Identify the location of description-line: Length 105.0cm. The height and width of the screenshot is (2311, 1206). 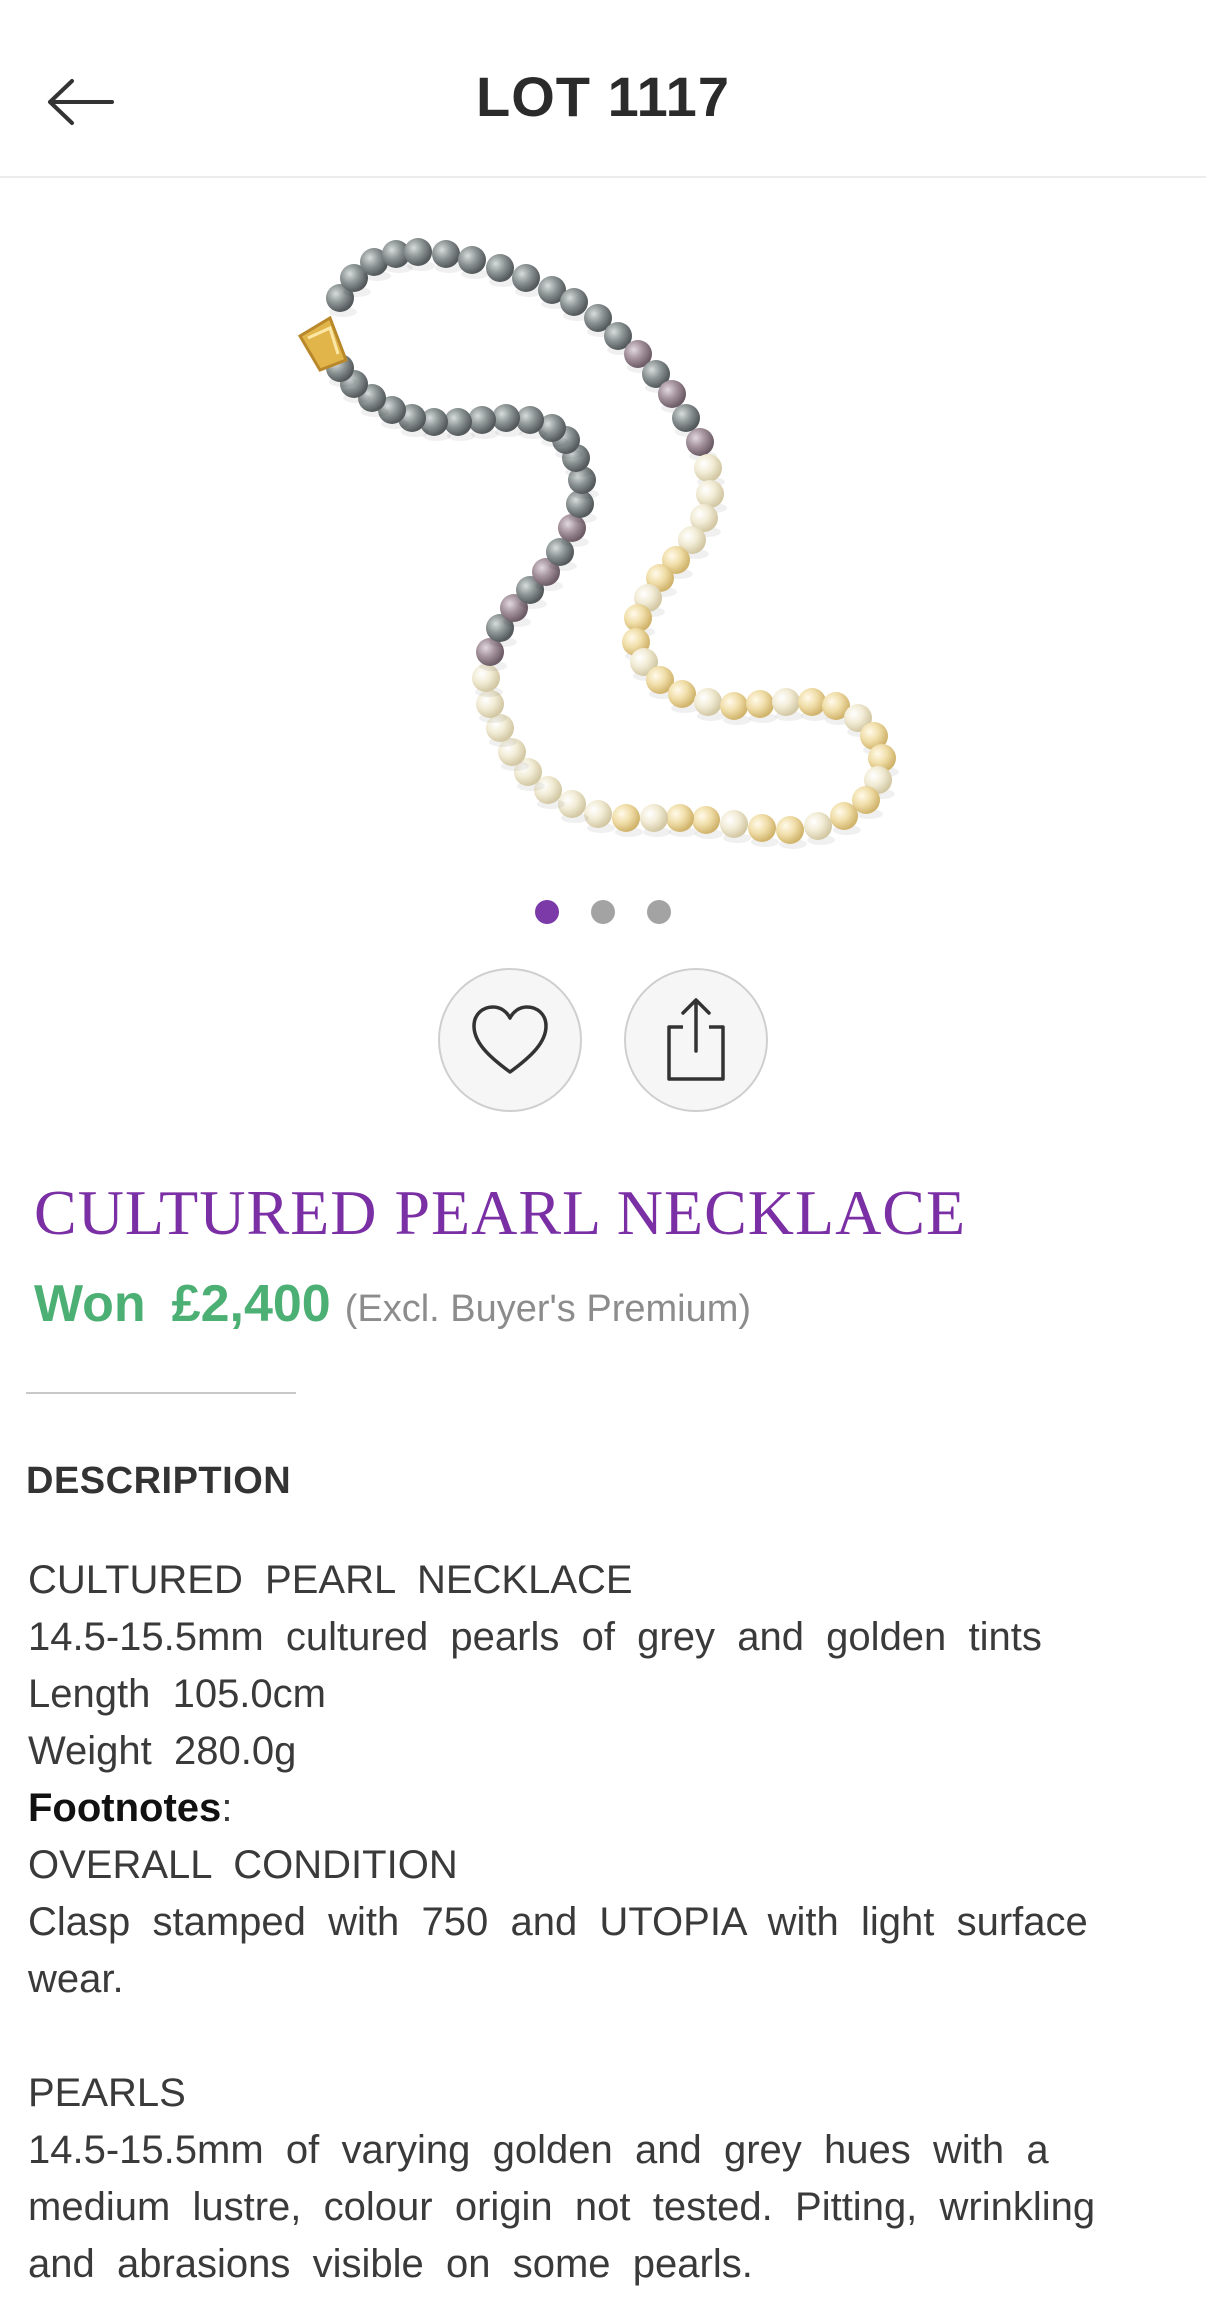
(177, 1694).